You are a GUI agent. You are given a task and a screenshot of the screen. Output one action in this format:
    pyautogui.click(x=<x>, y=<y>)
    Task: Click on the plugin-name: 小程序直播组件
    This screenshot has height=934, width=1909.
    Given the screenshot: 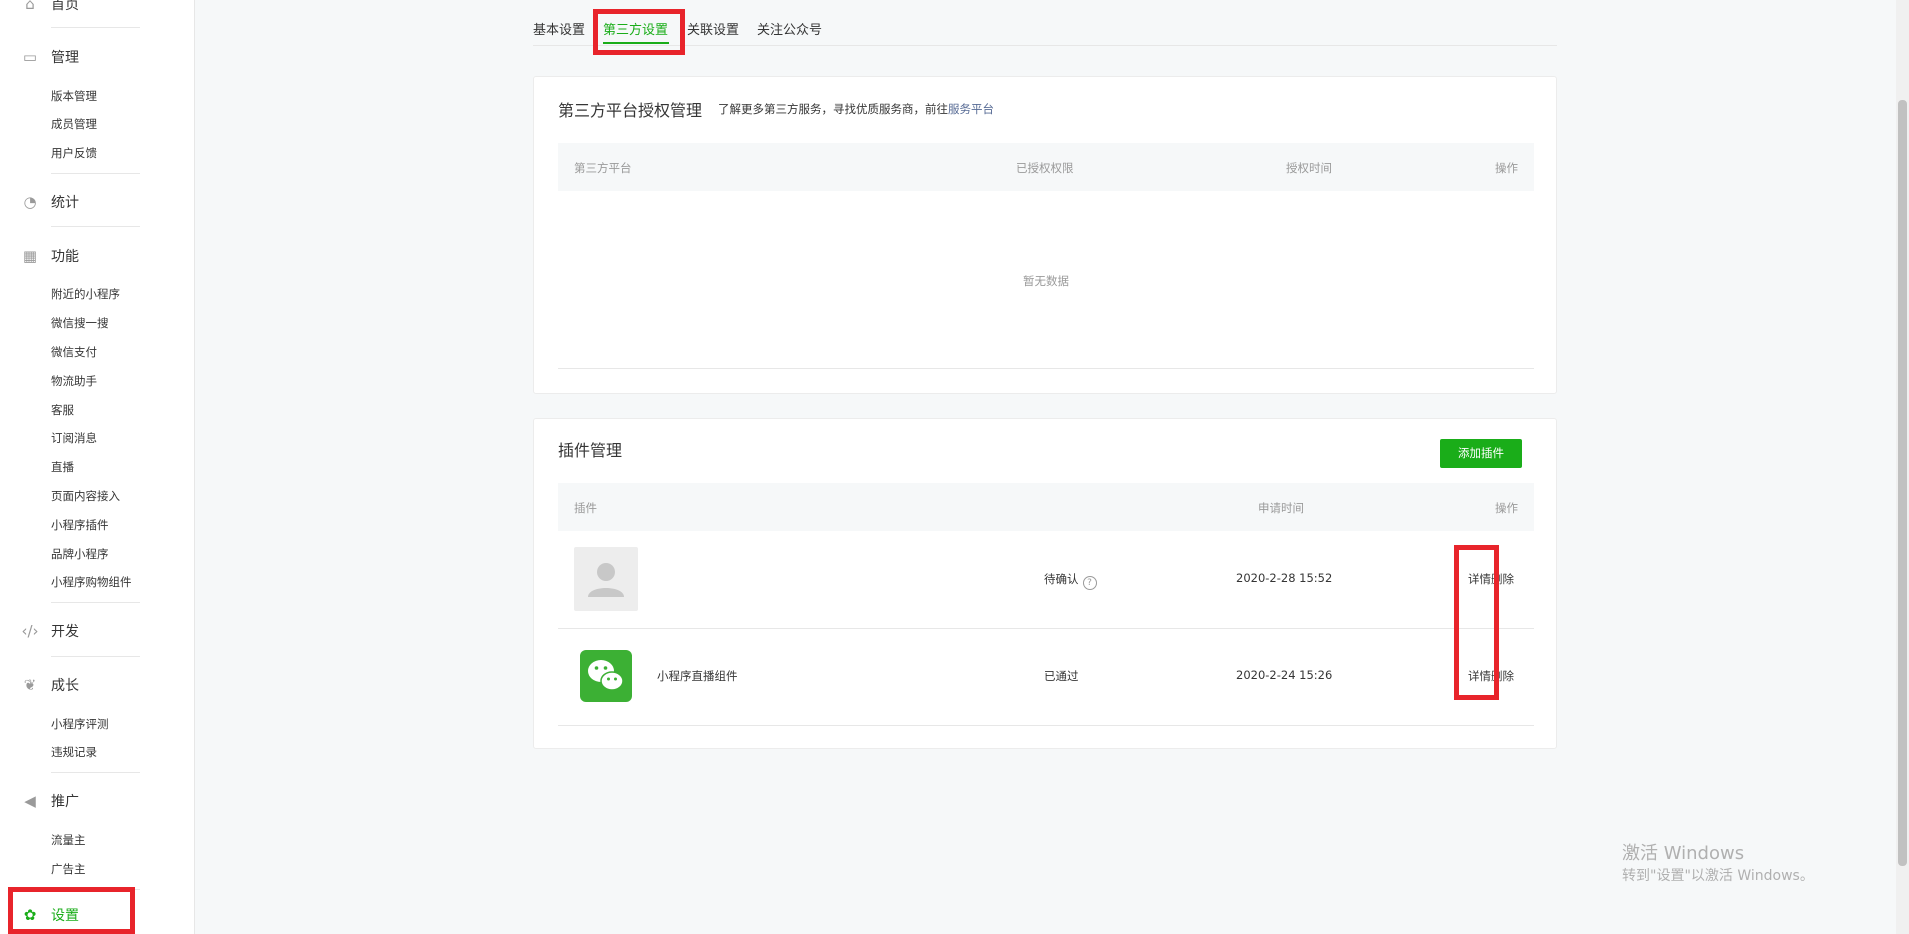 What is the action you would take?
    pyautogui.click(x=697, y=676)
    